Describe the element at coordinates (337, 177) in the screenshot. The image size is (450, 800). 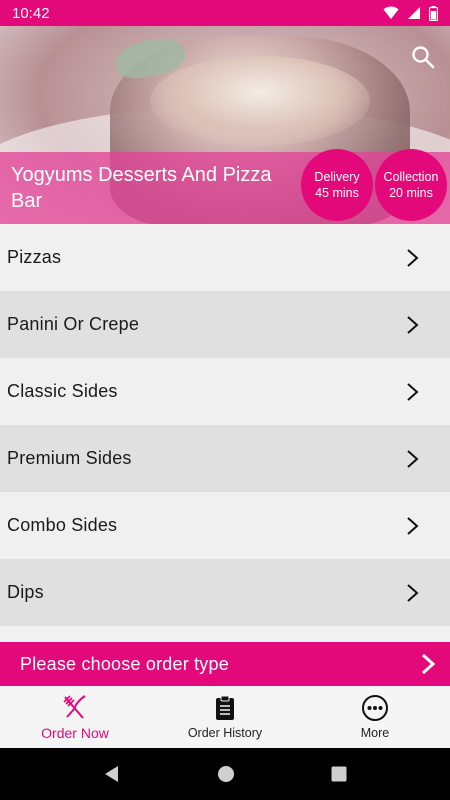
I see `delivery-label: Delivery` at that location.